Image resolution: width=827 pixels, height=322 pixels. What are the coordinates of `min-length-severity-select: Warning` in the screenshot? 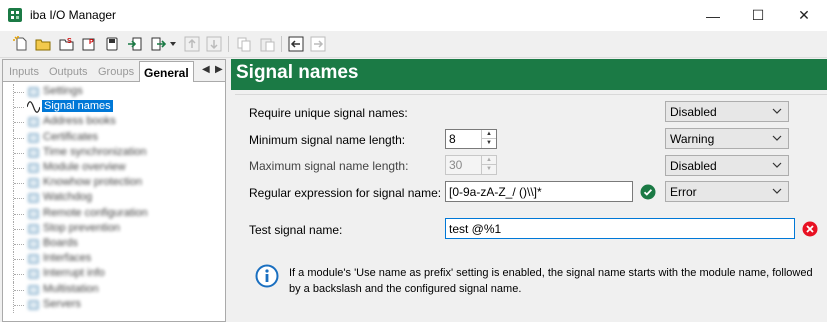 It's located at (727, 138).